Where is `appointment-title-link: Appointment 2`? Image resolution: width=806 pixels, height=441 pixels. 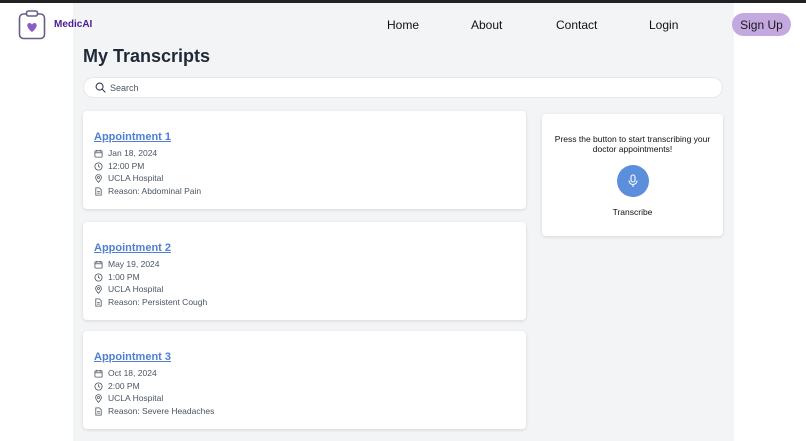
appointment-title-link: Appointment 2 is located at coordinates (132, 248).